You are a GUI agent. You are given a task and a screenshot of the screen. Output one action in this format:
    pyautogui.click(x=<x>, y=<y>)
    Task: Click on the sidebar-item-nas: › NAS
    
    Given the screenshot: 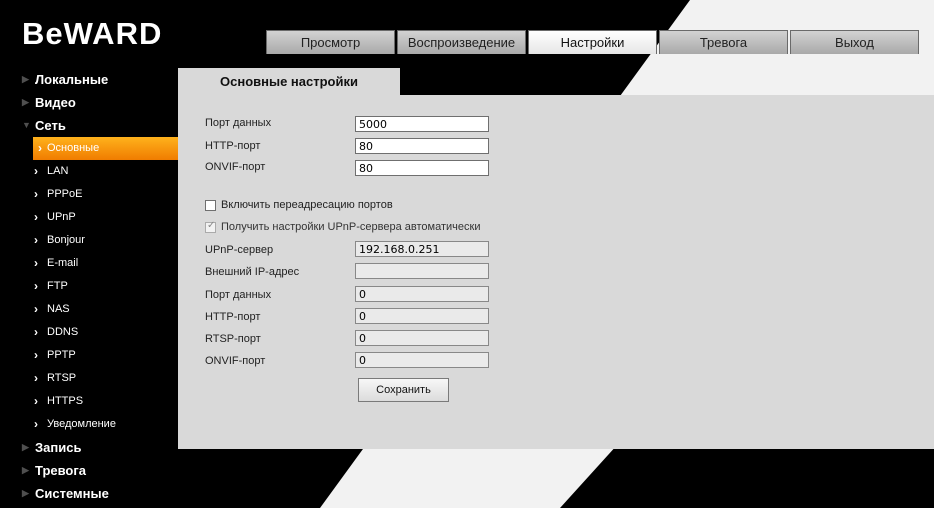 What is the action you would take?
    pyautogui.click(x=89, y=309)
    